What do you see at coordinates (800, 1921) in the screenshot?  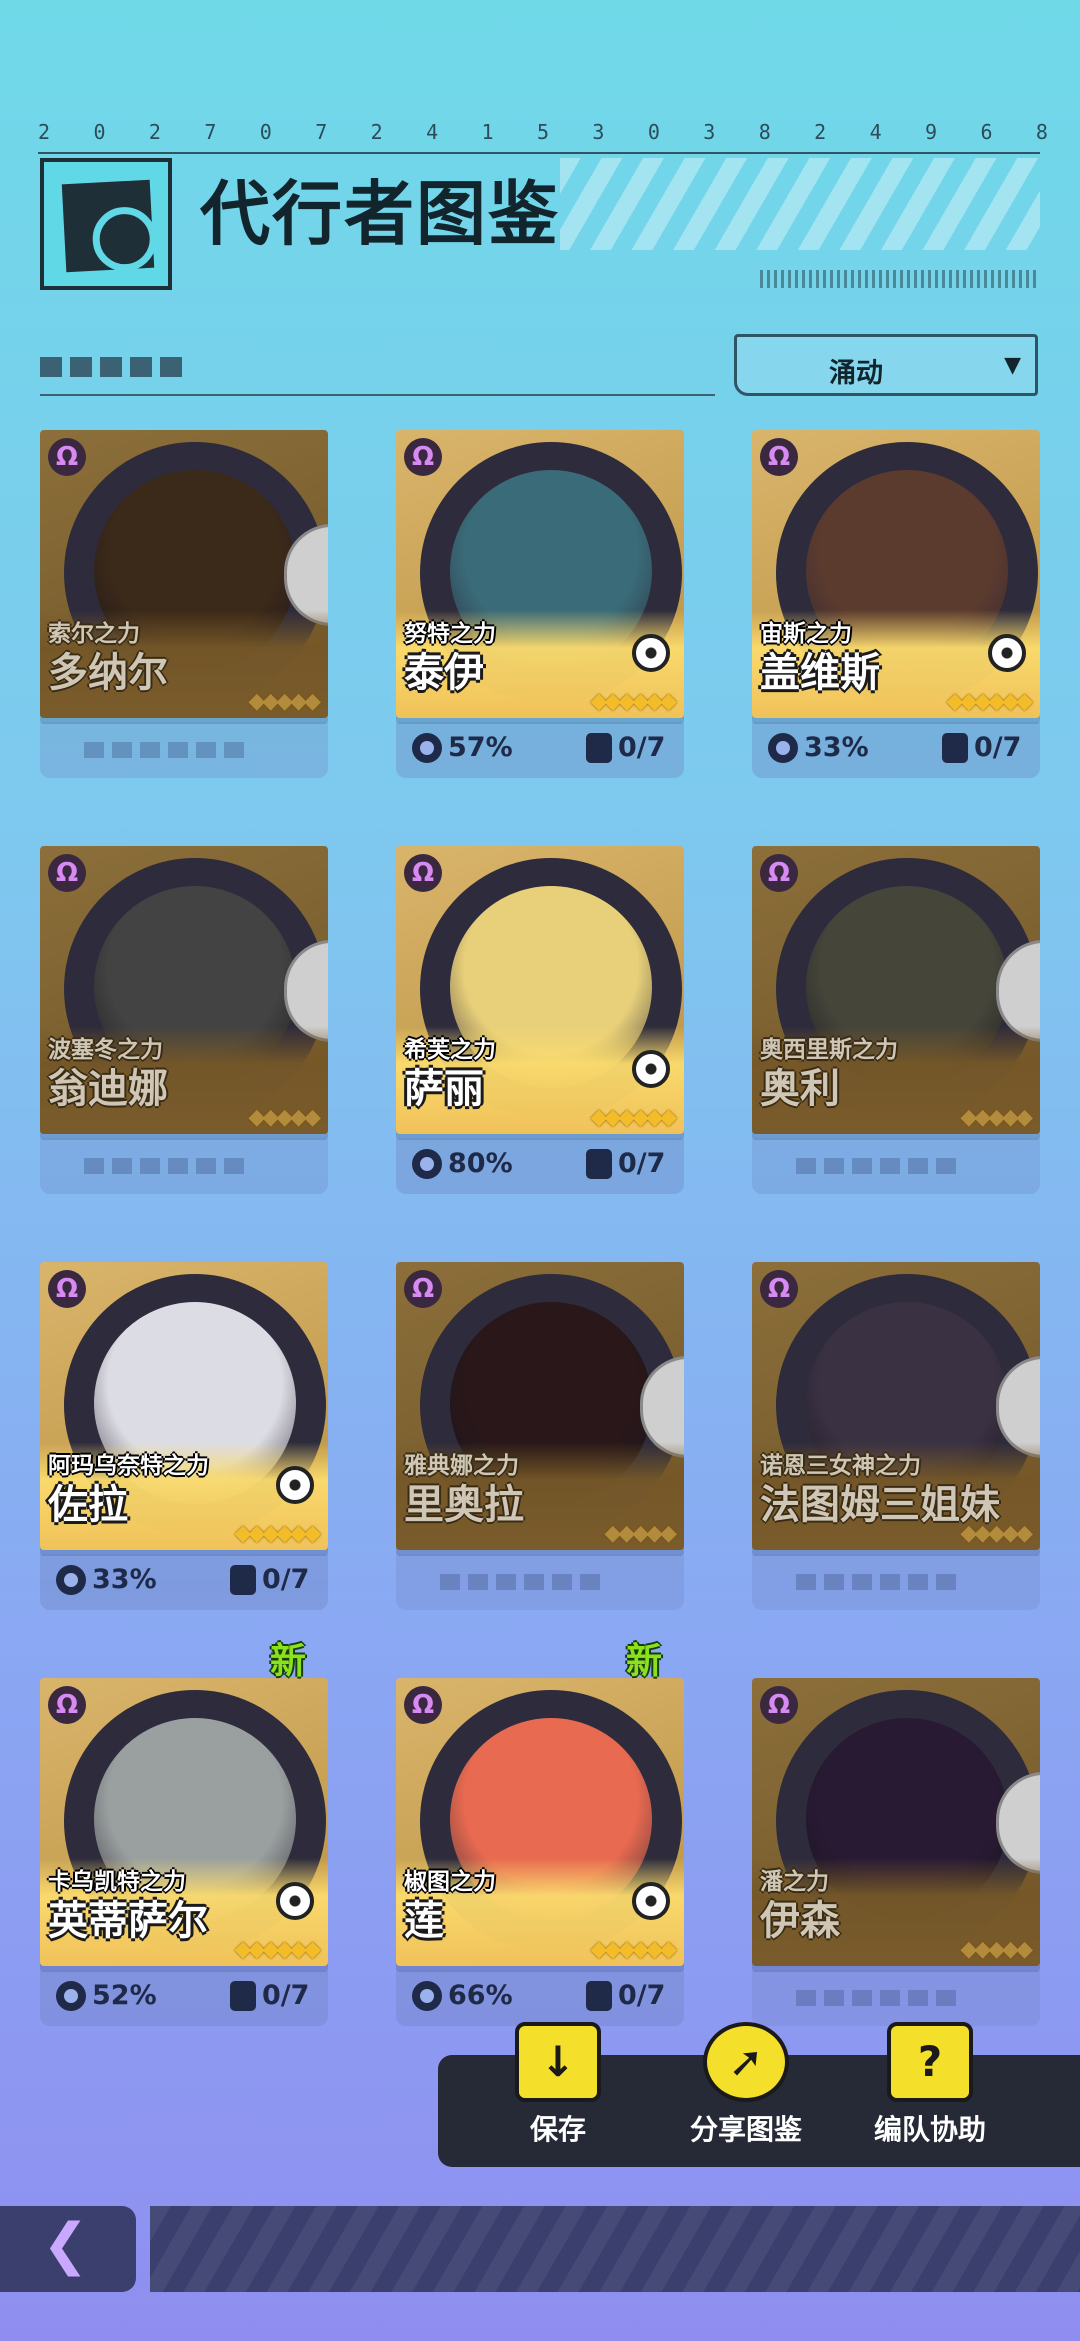 I see `character-name: 伊森` at bounding box center [800, 1921].